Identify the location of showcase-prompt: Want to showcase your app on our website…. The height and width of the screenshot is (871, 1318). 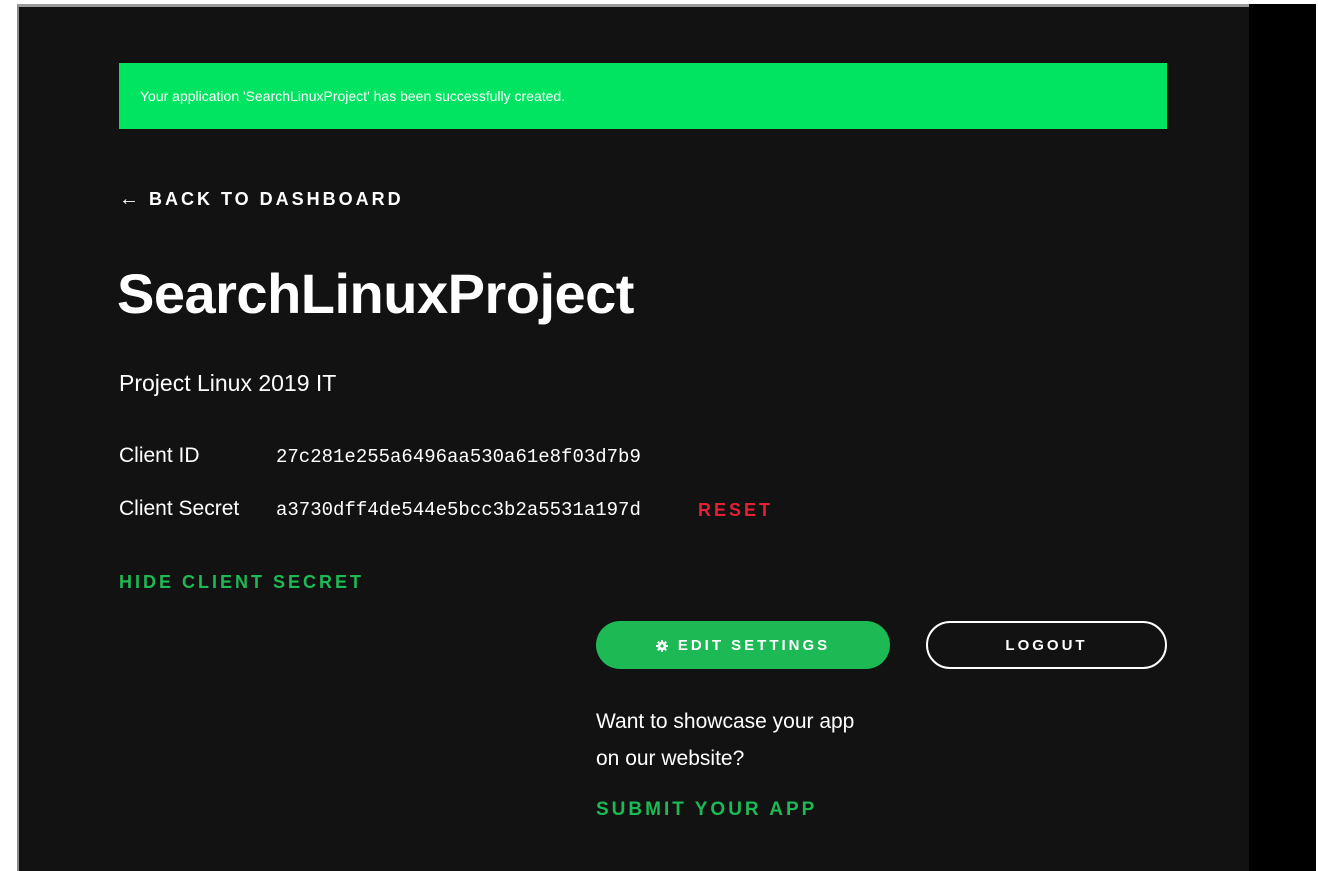
(725, 740).